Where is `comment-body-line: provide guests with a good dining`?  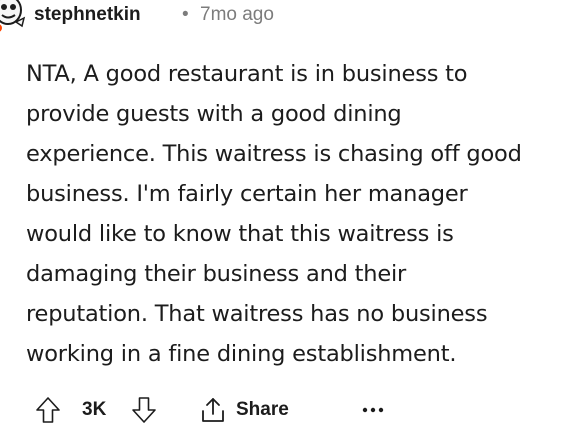
comment-body-line: provide guests with a good dining is located at coordinates (214, 114).